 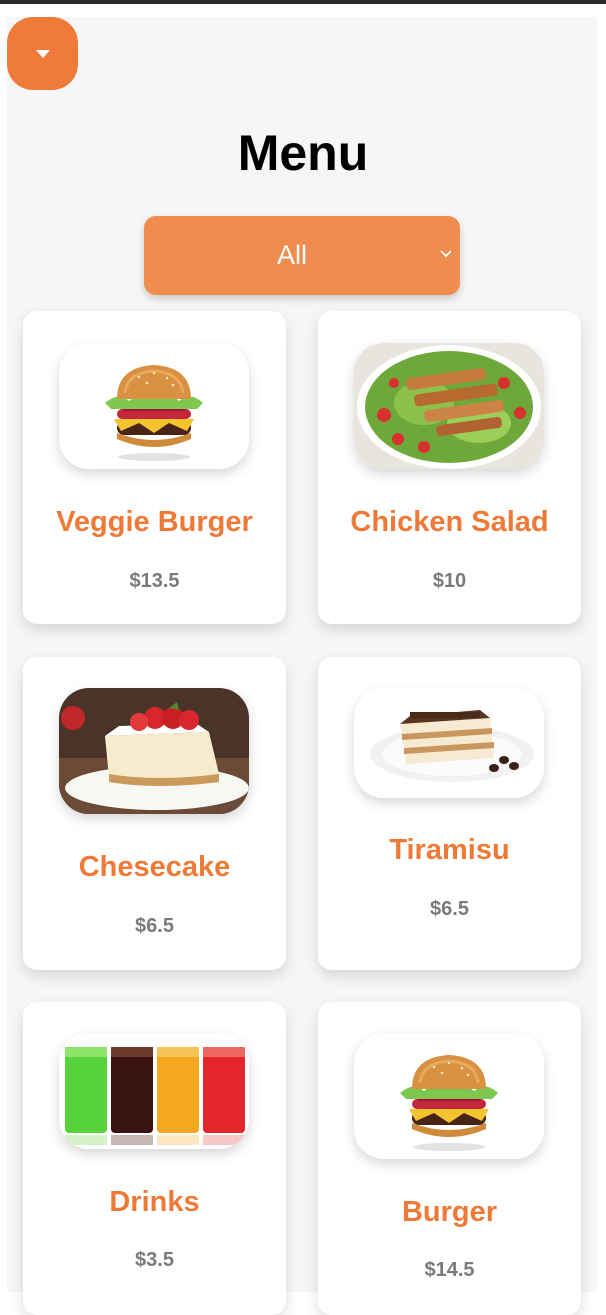 I want to click on caret-down-icon, so click(x=42, y=53).